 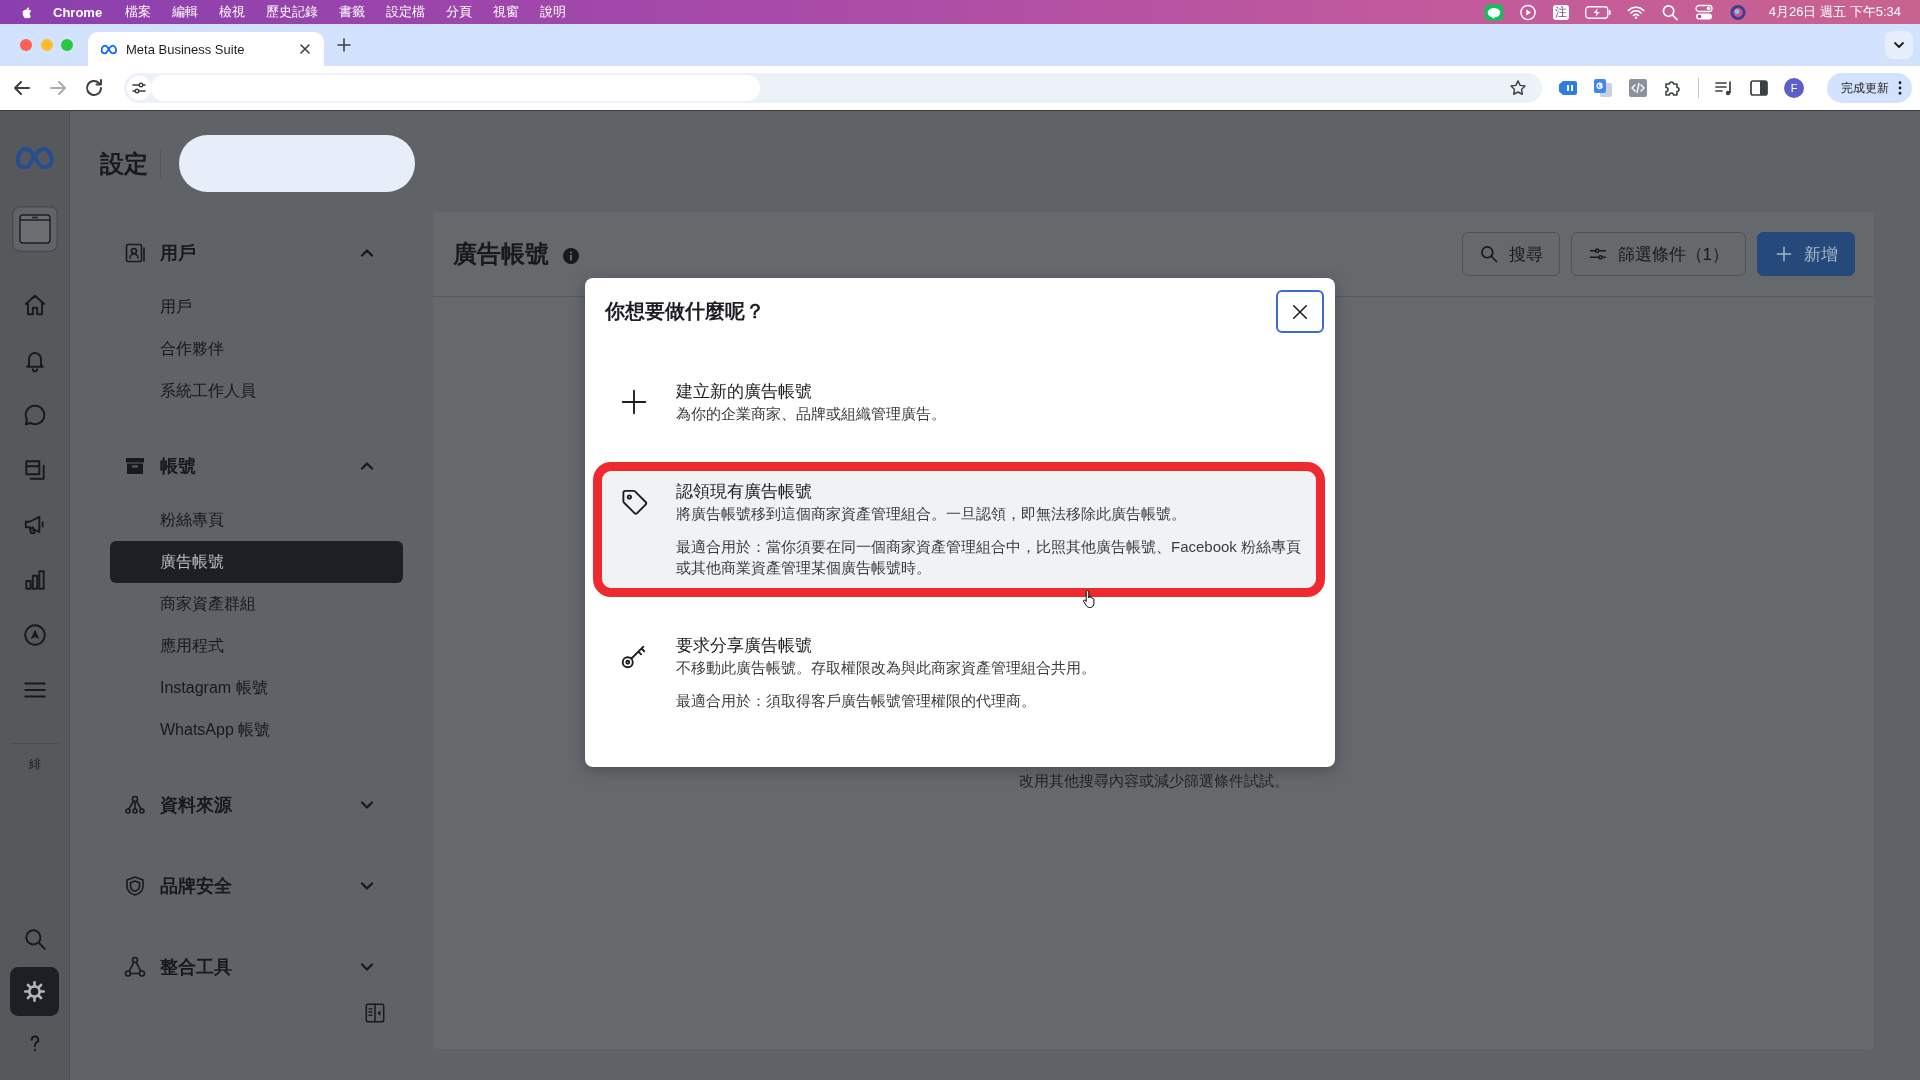 What do you see at coordinates (1153, 781) in the screenshot?
I see `empty-state-text: 改用其他搜尋內容或減少篩選條件試試。` at bounding box center [1153, 781].